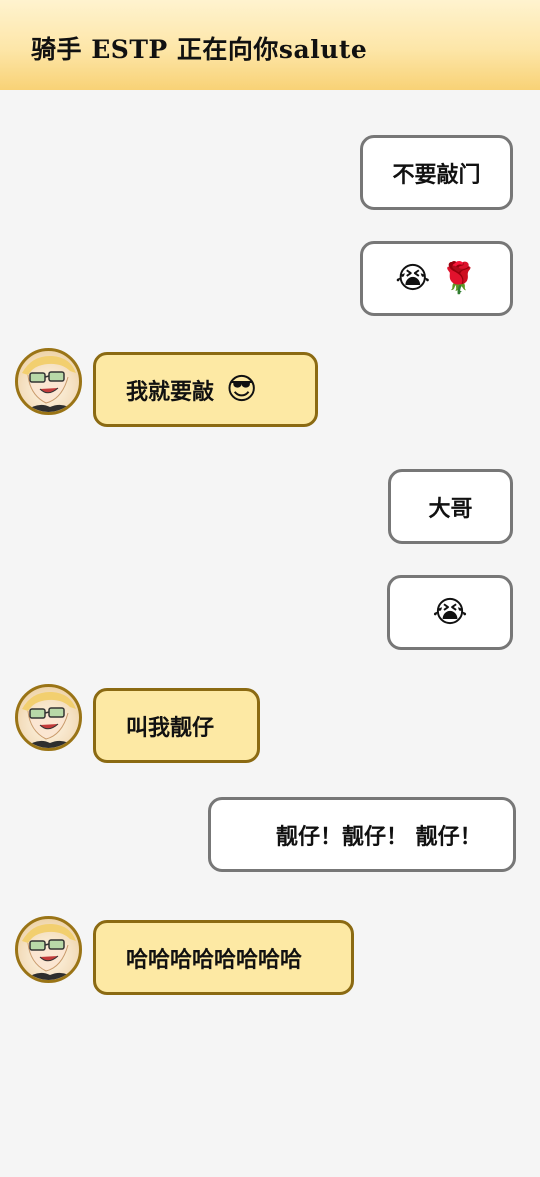 This screenshot has width=540, height=1177. I want to click on message-text: 大哥, so click(450, 508).